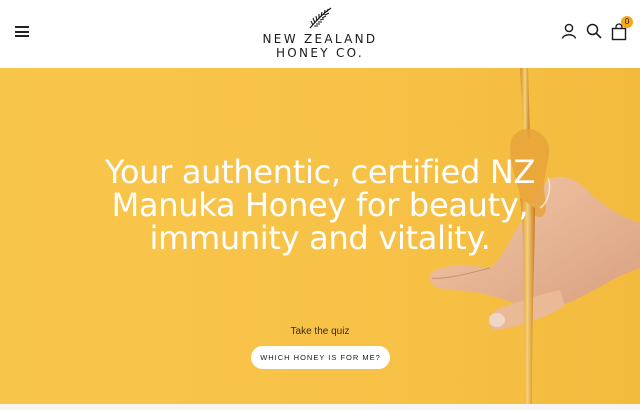 The image size is (640, 410). Describe the element at coordinates (320, 39) in the screenshot. I see `logo-text-line1: NEW ZEALAND` at that location.